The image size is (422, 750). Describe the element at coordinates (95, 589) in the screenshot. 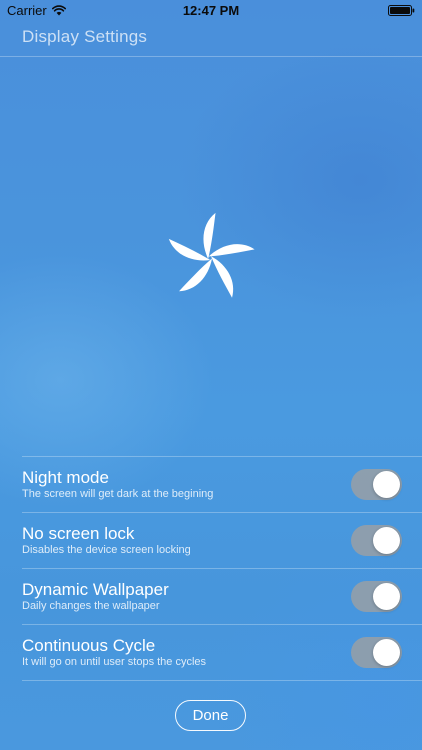

I see `setting-title: Dynamic Wallpaper` at that location.